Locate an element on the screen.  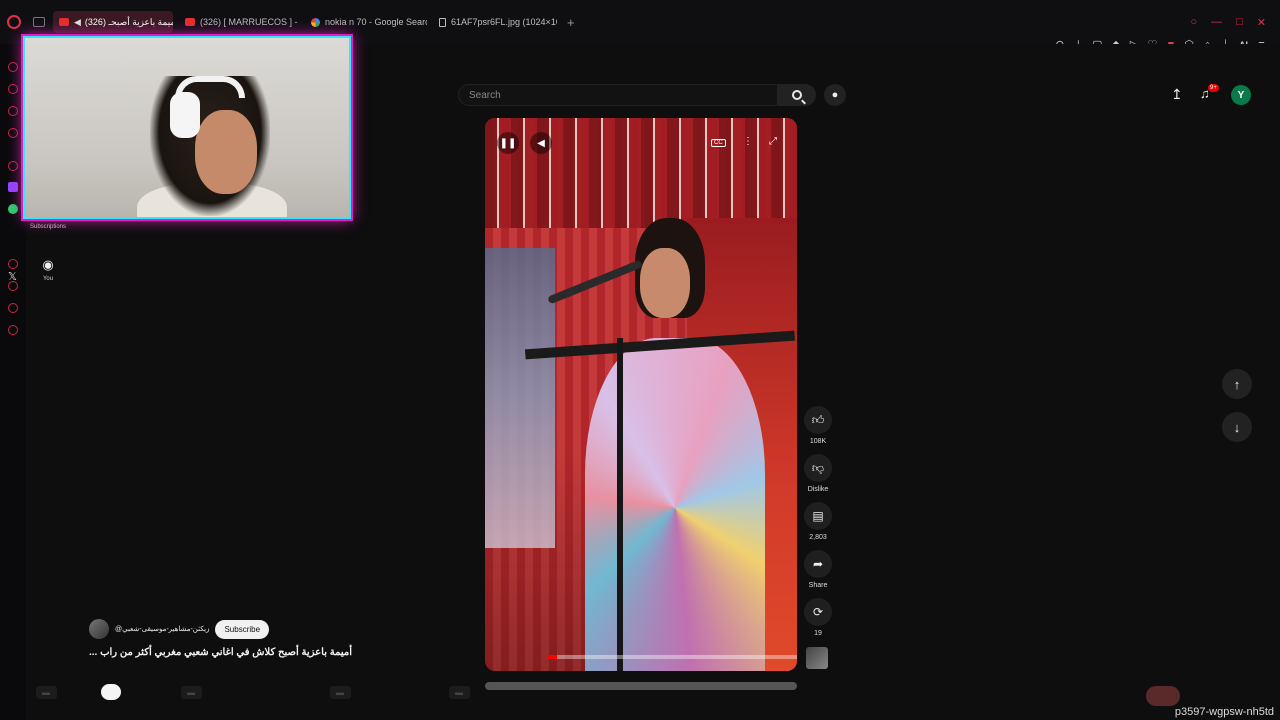
captions-button: CC is located at coordinates (718, 141).